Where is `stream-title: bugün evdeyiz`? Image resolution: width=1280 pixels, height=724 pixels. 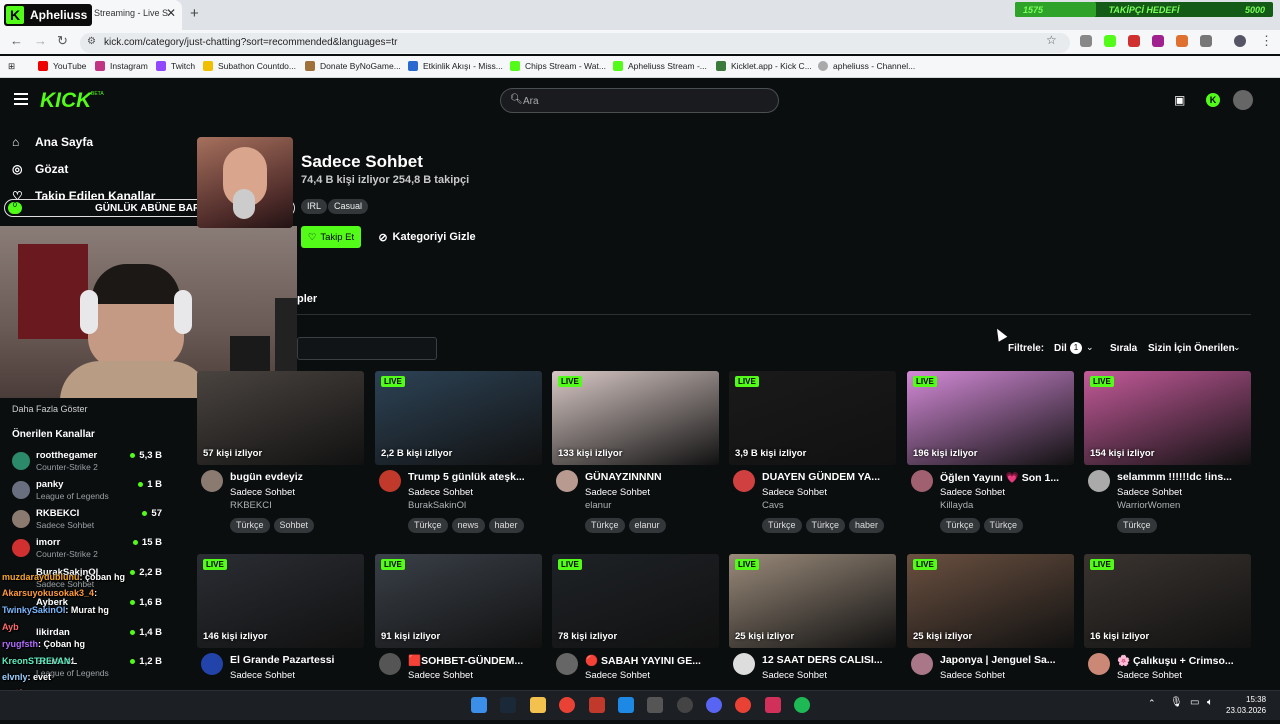 stream-title: bugün evdeyiz is located at coordinates (296, 477).